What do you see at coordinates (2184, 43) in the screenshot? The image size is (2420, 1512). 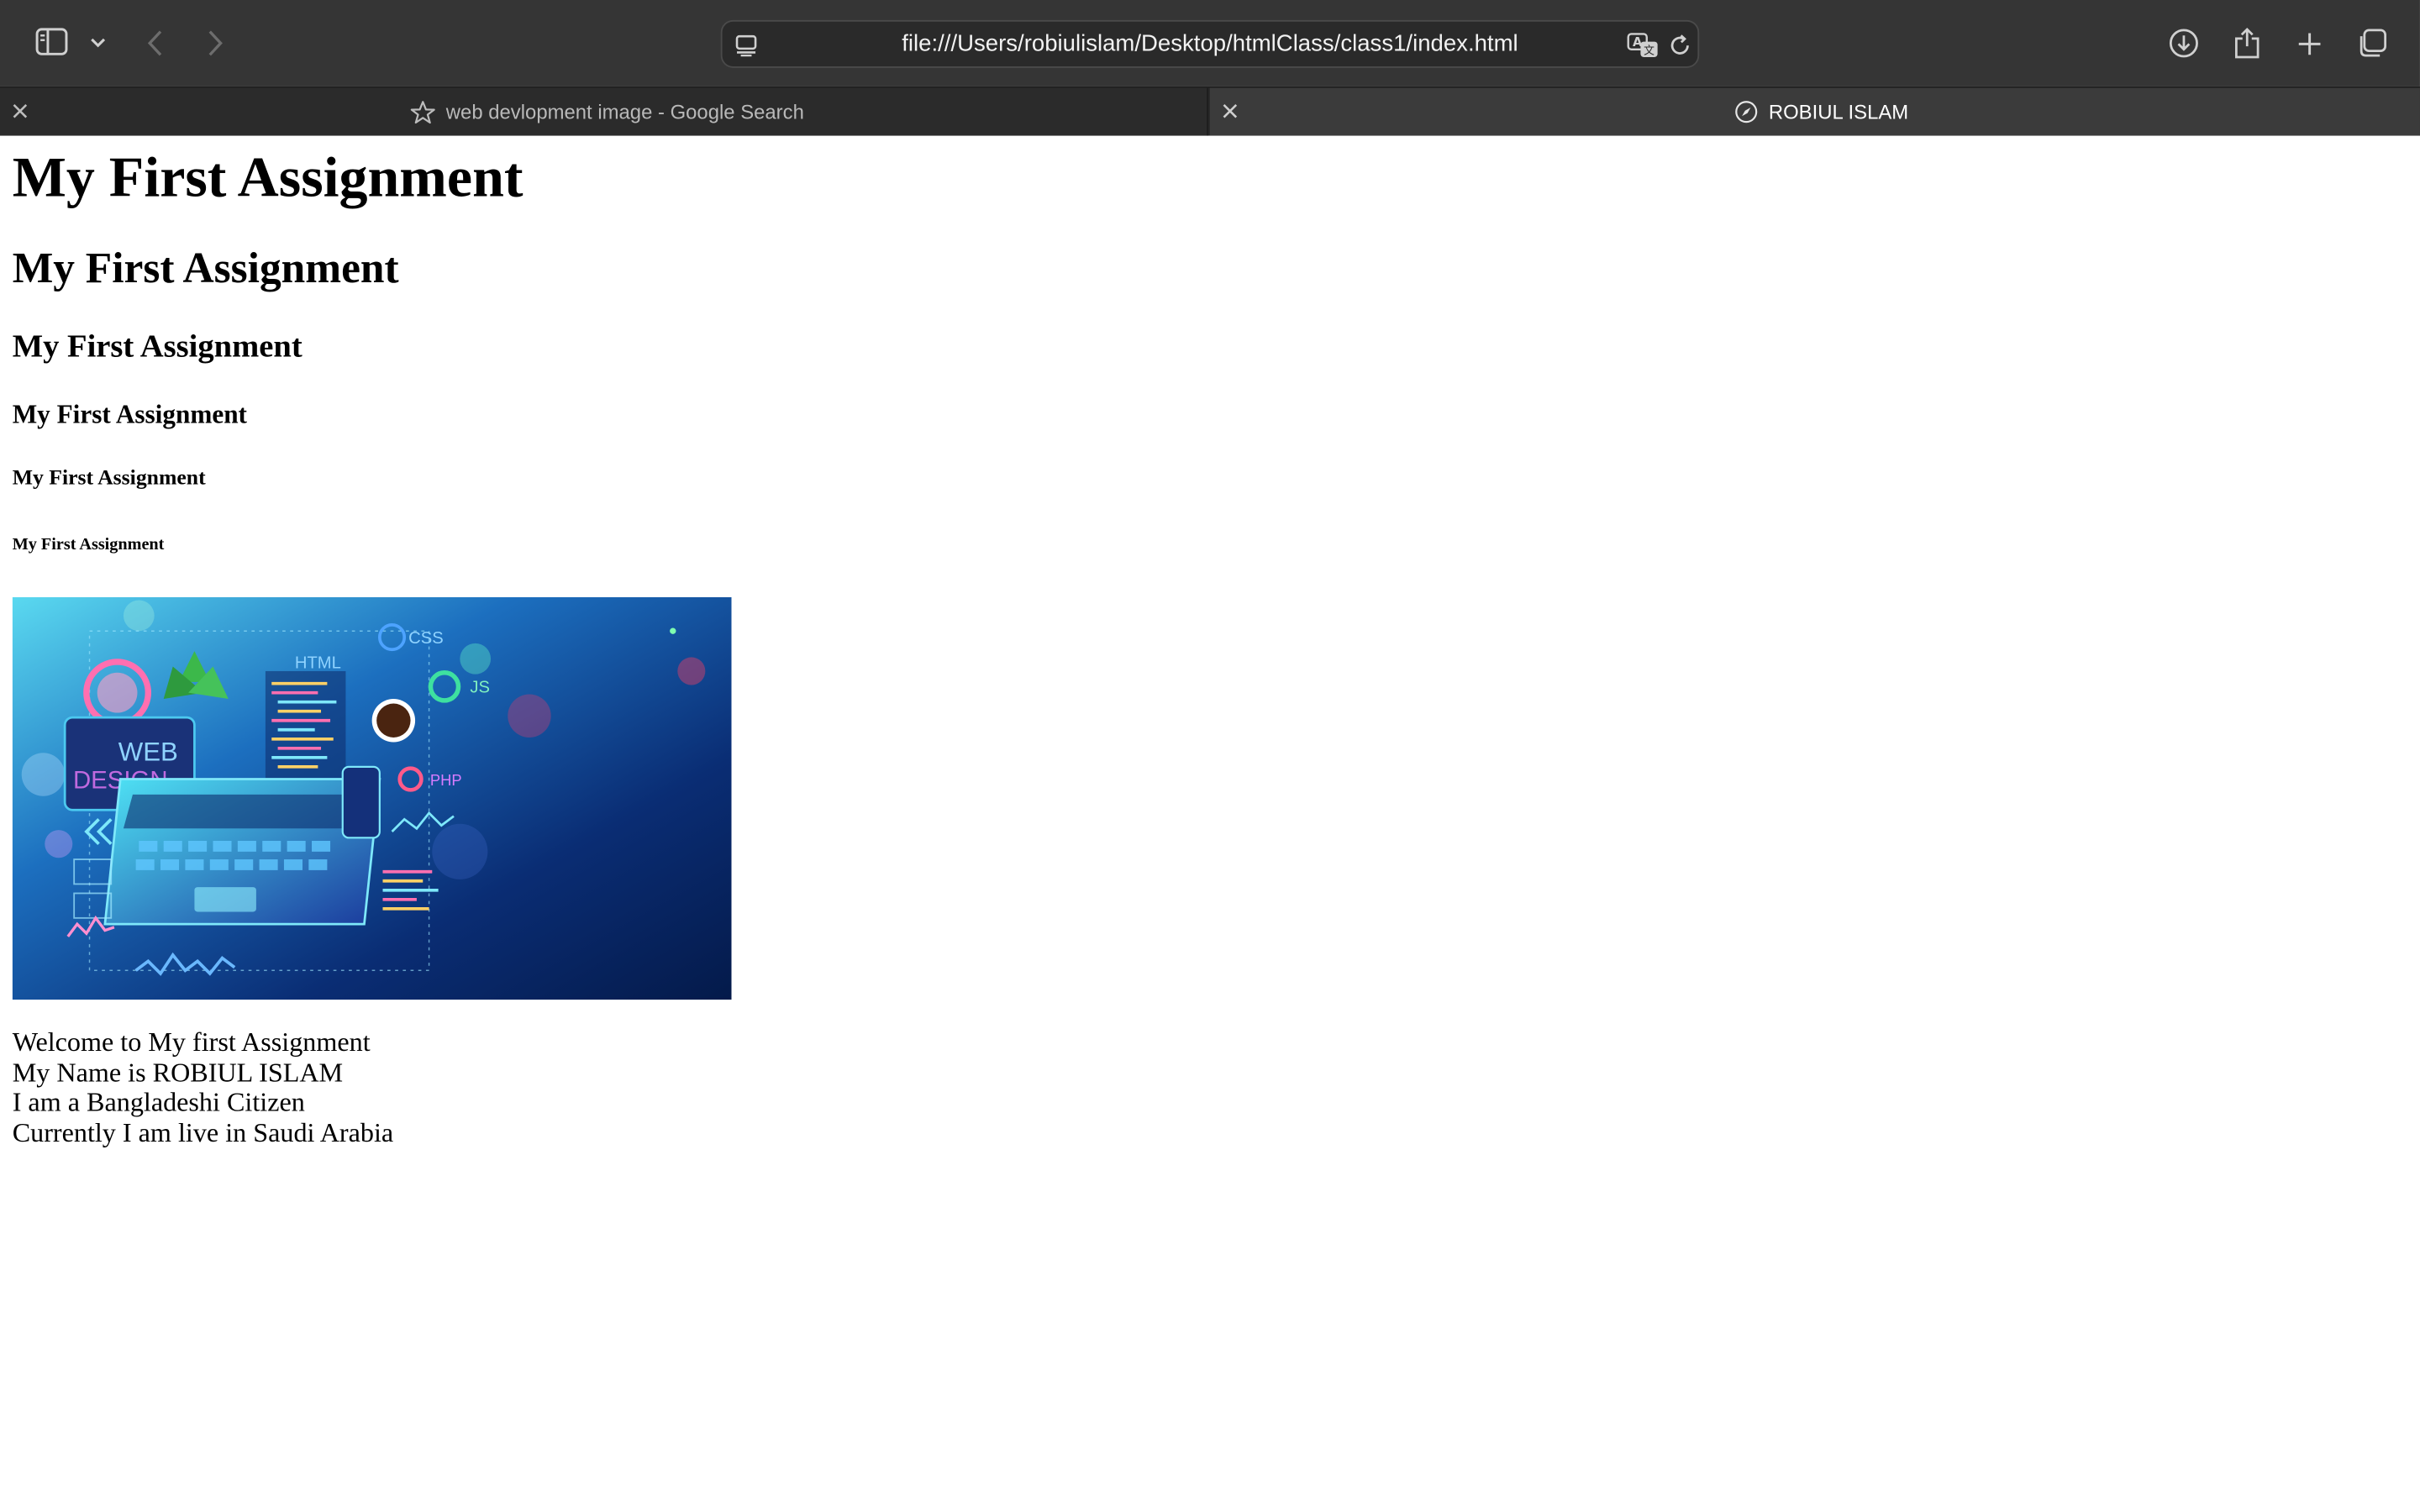 I see `download-icon` at bounding box center [2184, 43].